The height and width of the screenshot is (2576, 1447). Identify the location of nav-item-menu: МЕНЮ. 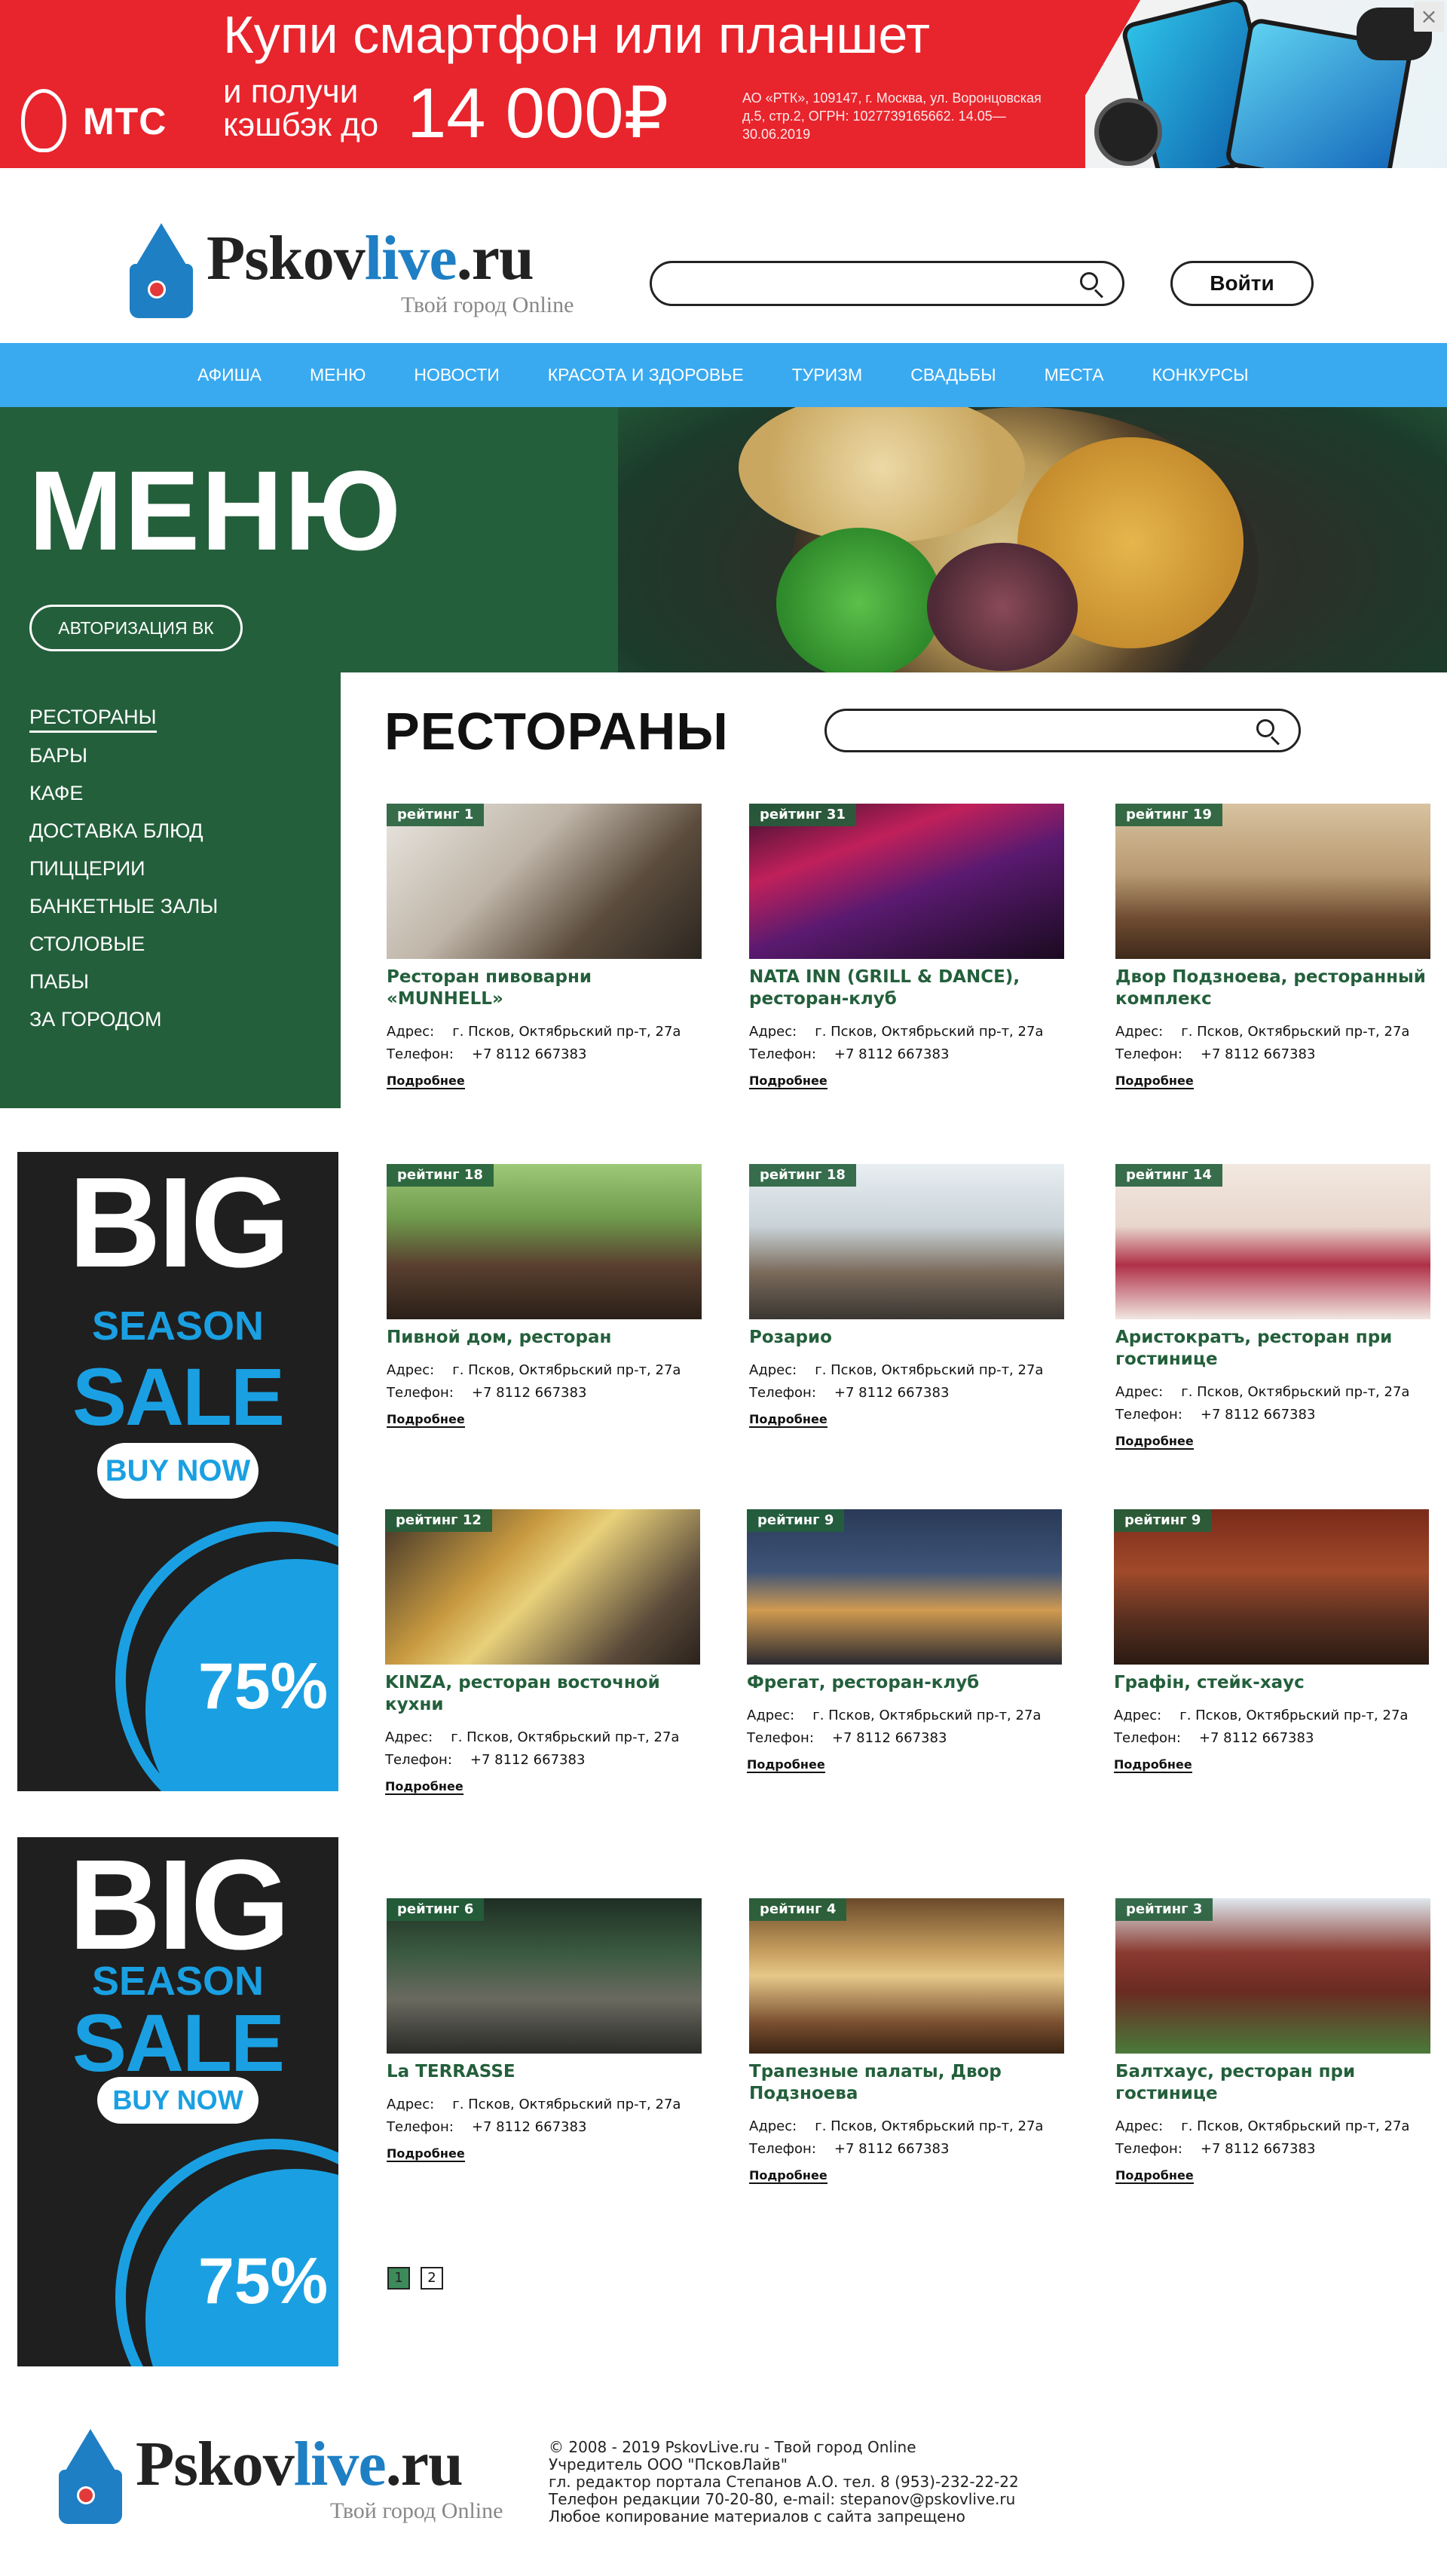
(338, 375).